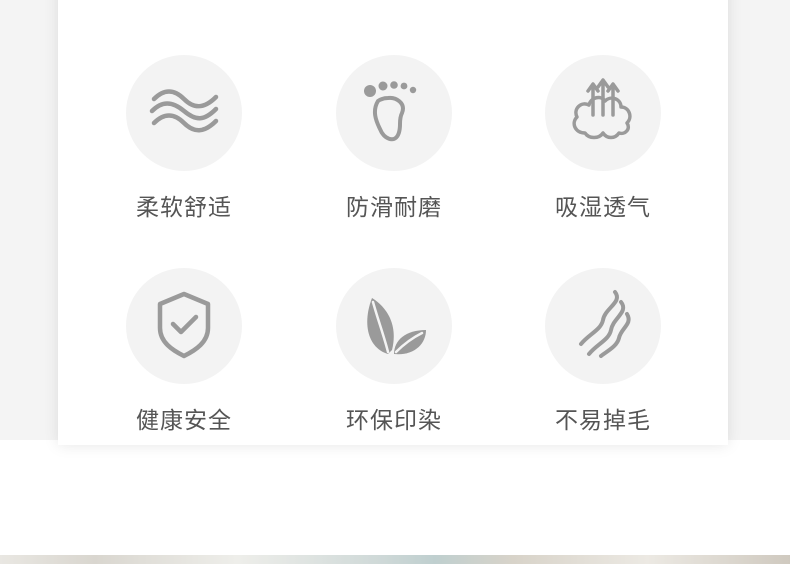  I want to click on feature-eco-dye: 环保印染, so click(394, 352).